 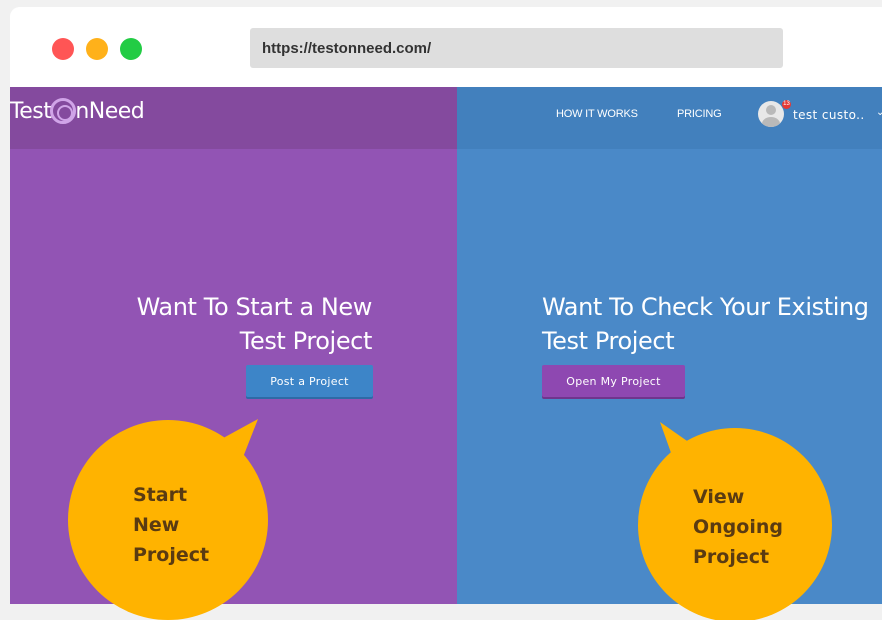 I want to click on start-heading-line2: Test Project, so click(x=306, y=341).